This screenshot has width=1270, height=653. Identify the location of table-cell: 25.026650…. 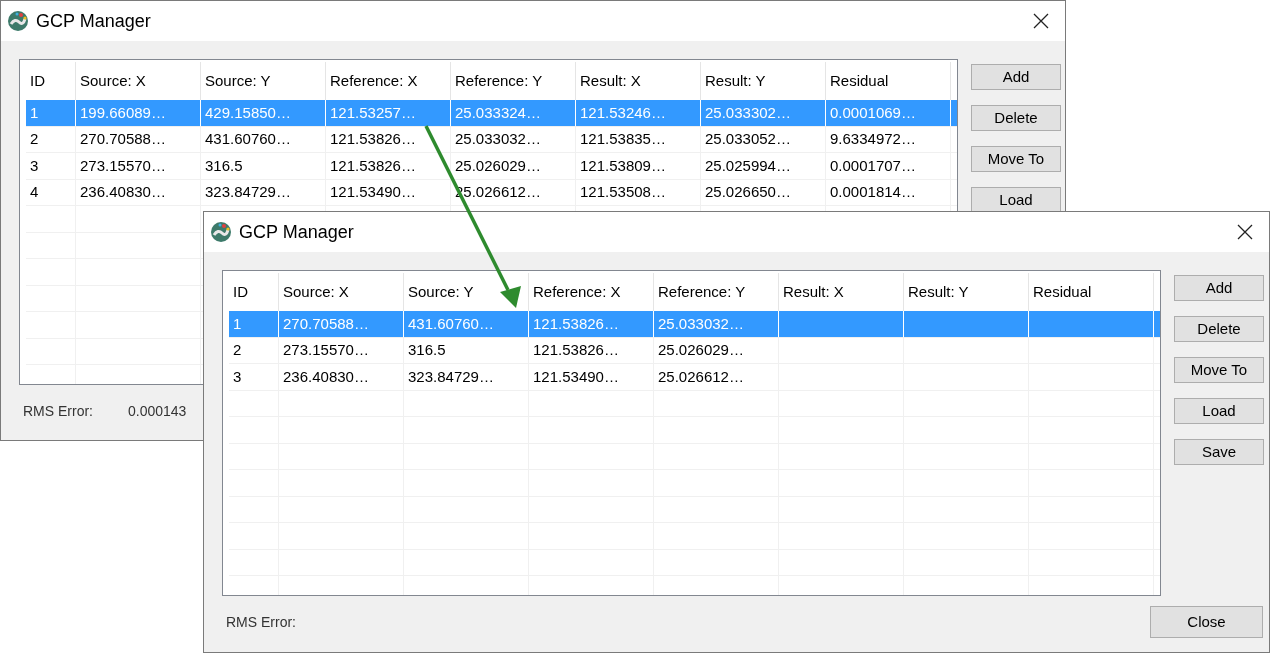
(763, 192).